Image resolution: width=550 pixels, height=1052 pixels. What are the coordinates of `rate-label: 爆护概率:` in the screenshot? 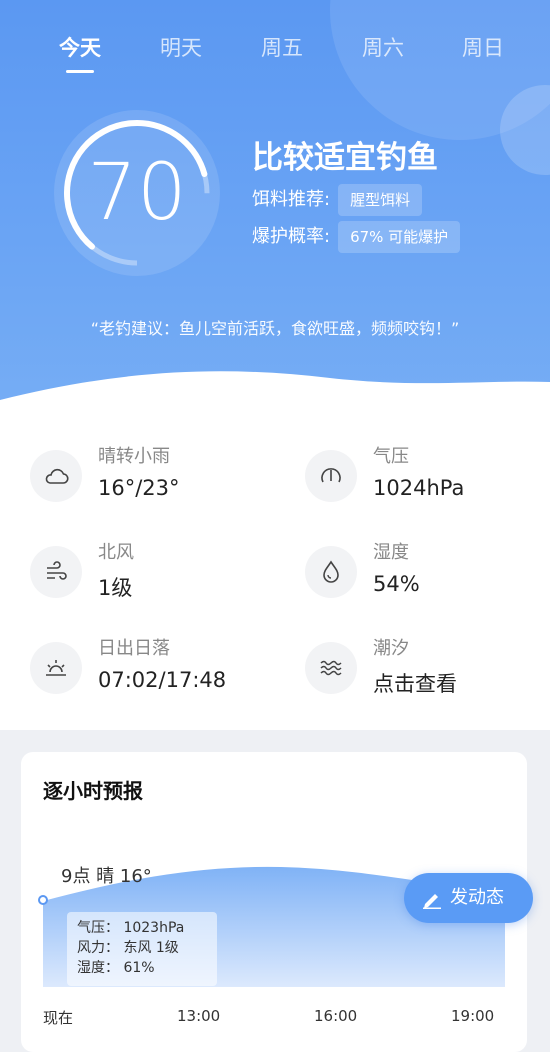 It's located at (291, 236).